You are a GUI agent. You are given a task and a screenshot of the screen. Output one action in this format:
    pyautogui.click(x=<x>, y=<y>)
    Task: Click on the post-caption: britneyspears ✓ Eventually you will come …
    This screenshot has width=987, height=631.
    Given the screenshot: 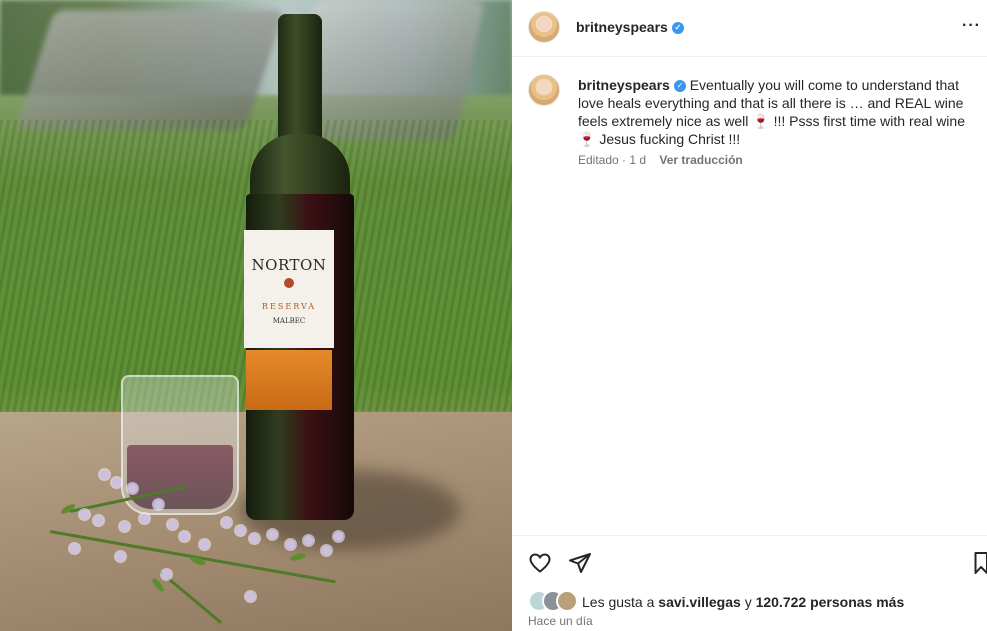 What is the action you would take?
    pyautogui.click(x=778, y=112)
    